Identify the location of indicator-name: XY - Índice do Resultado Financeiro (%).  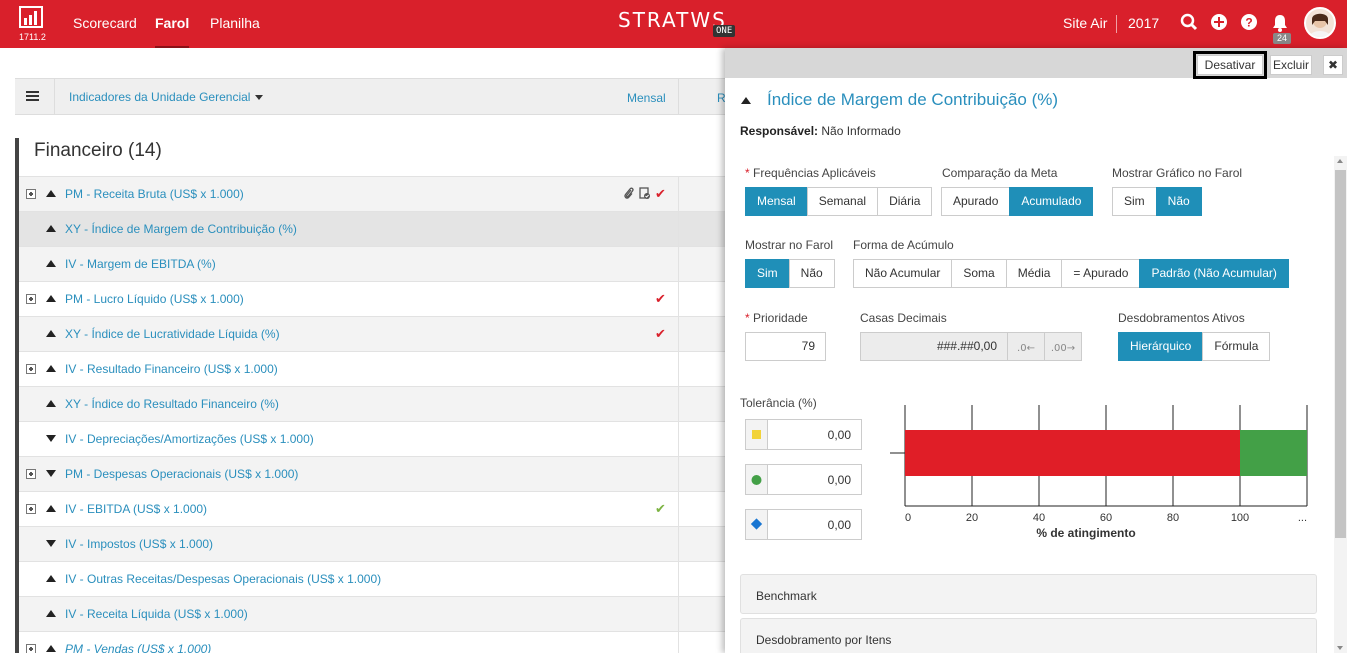
(172, 404).